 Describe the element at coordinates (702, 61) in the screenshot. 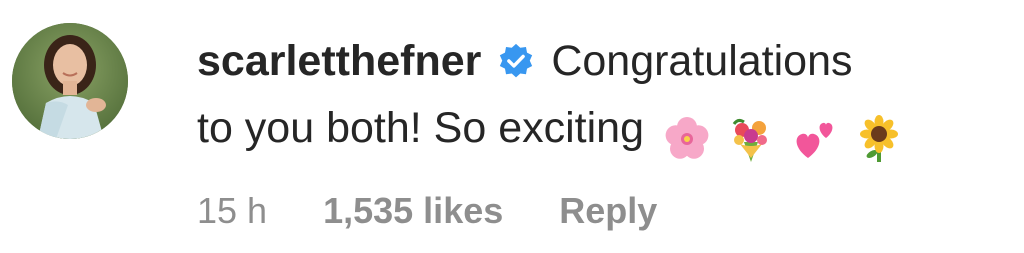

I see `comment-text-line1: Congratulations` at that location.